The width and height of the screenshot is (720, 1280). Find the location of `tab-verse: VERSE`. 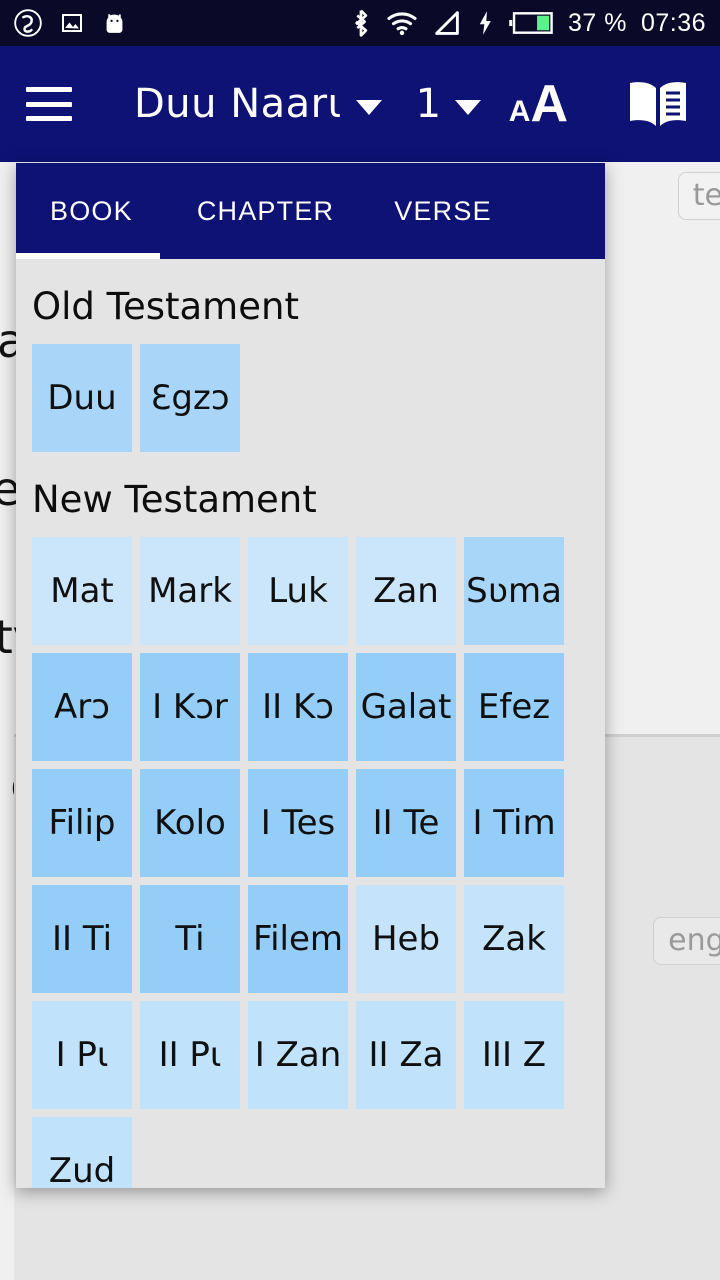

tab-verse: VERSE is located at coordinates (443, 211).